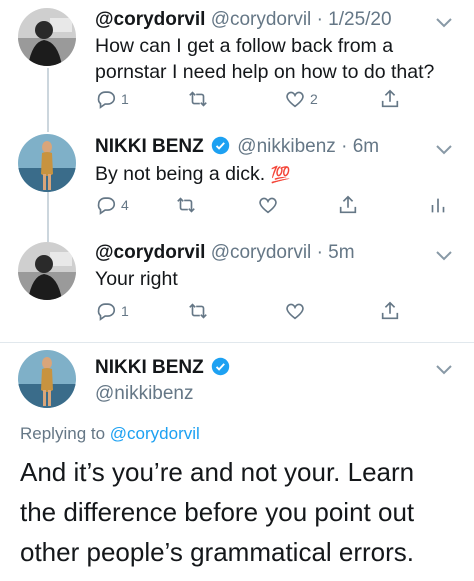  I want to click on tweet-text-line: How can I get a follow back from a, so click(244, 46).